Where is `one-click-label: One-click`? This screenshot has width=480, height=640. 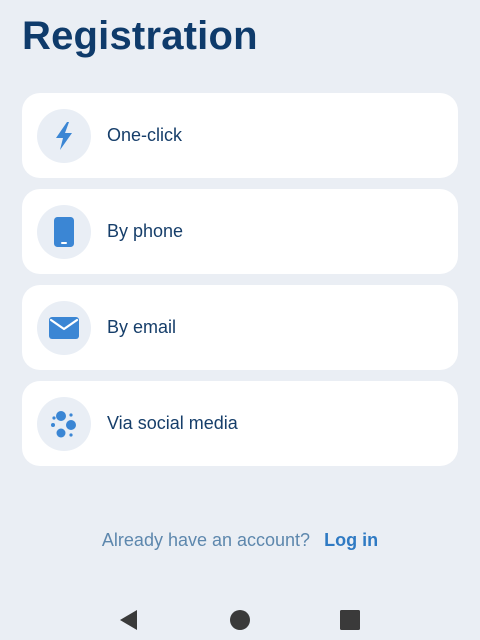
one-click-label: One-click is located at coordinates (145, 135).